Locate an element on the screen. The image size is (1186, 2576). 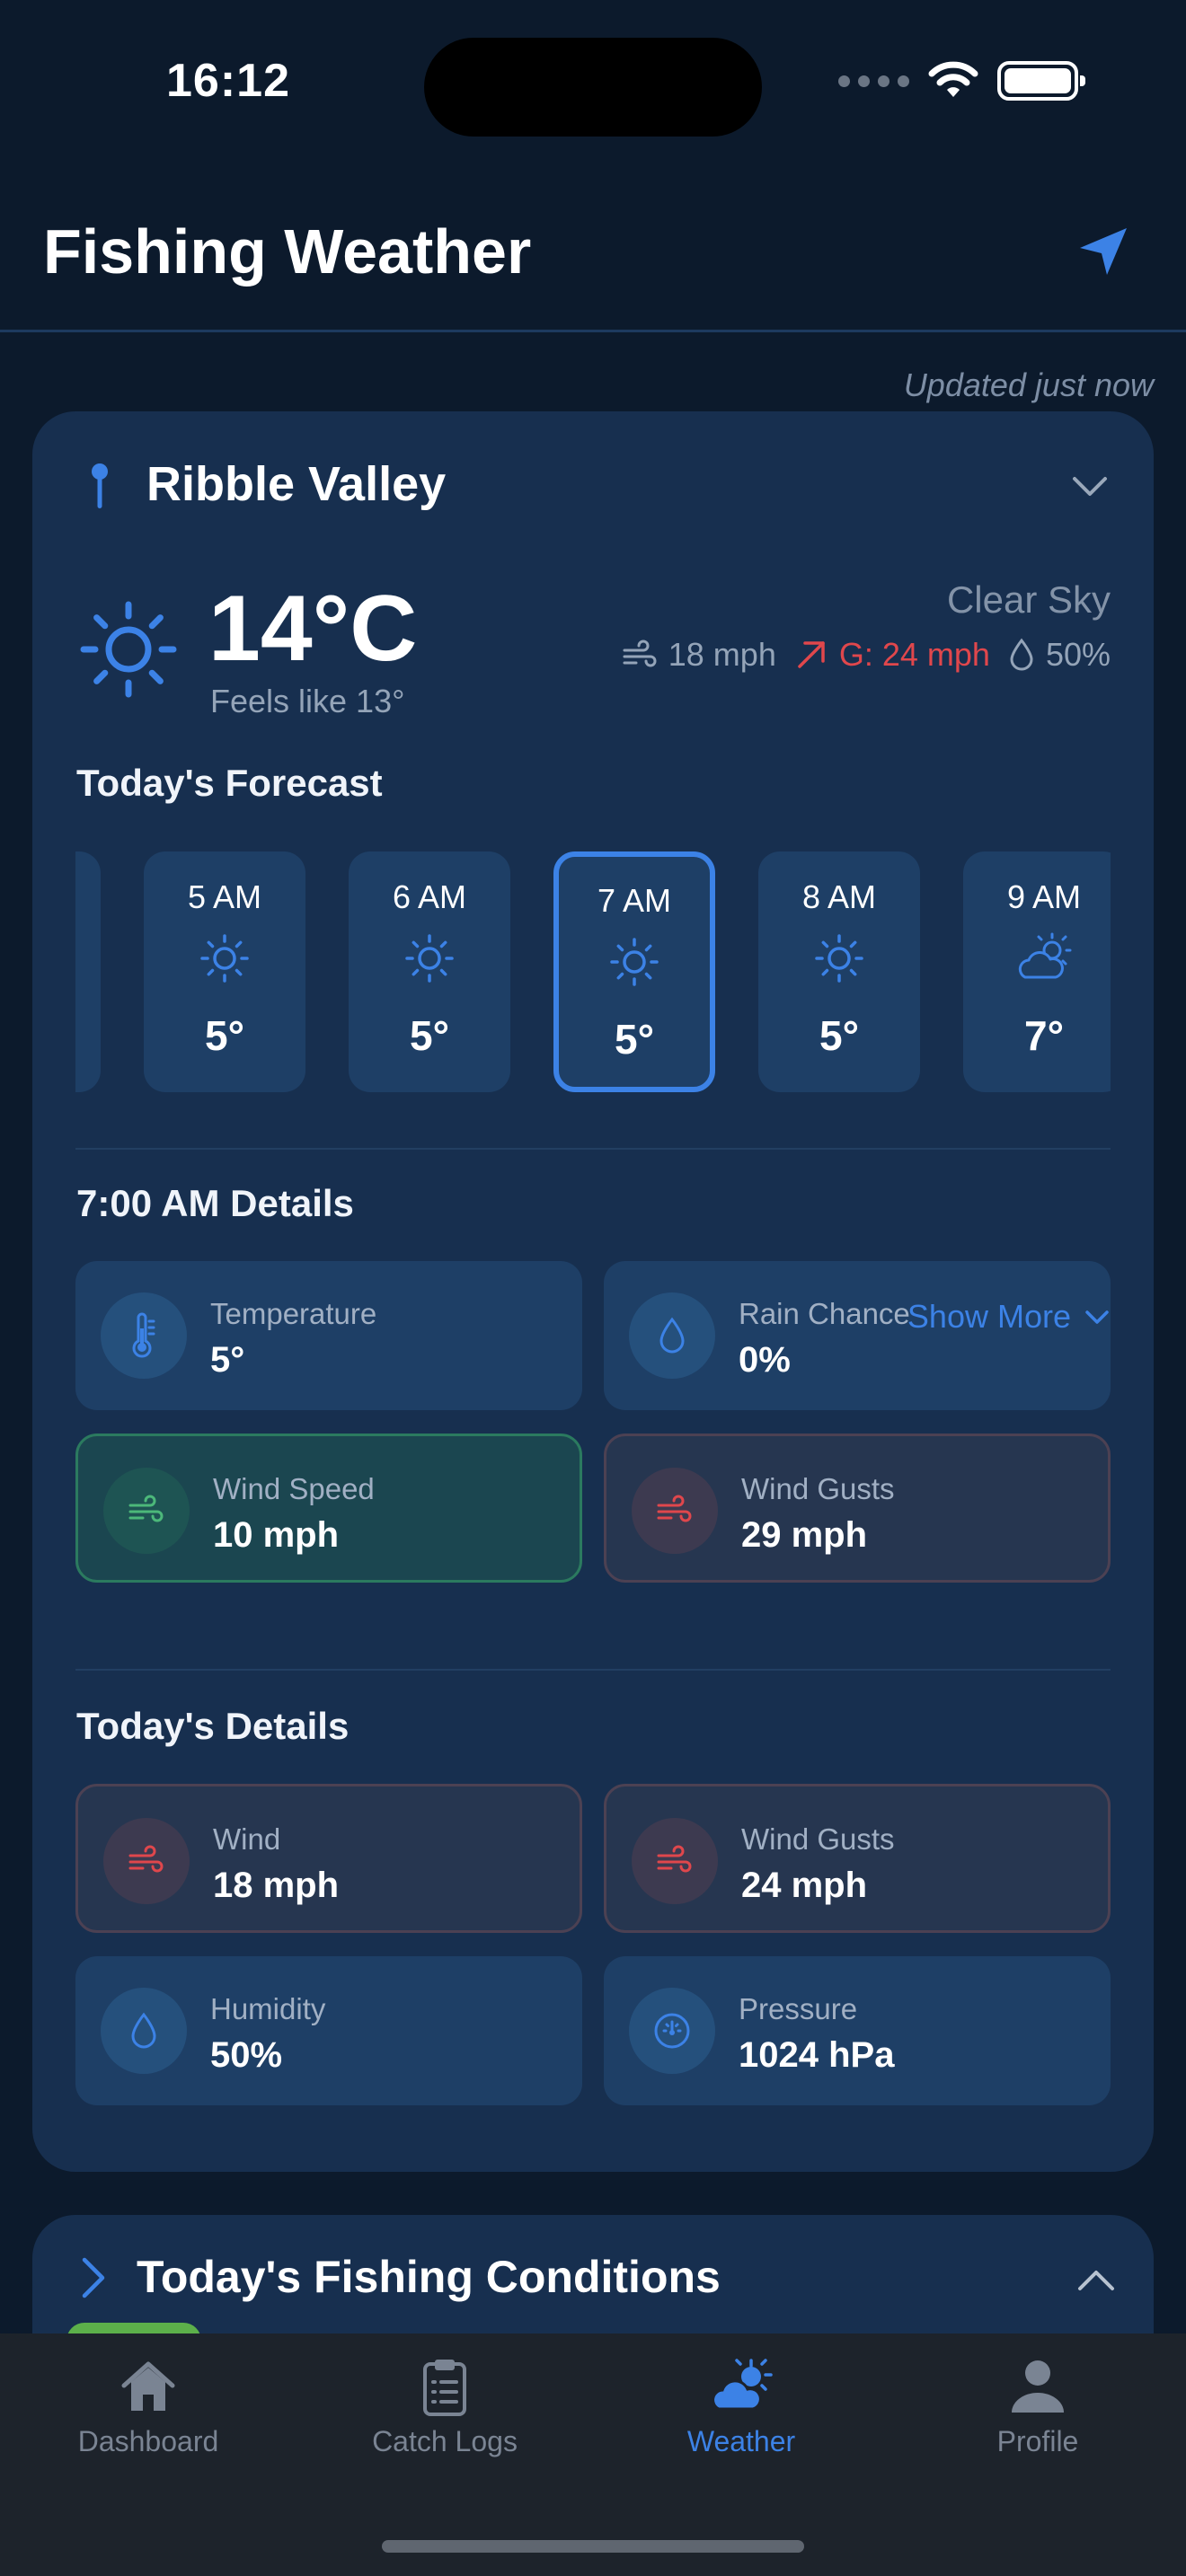
humidity-value: 50% is located at coordinates (1078, 654).